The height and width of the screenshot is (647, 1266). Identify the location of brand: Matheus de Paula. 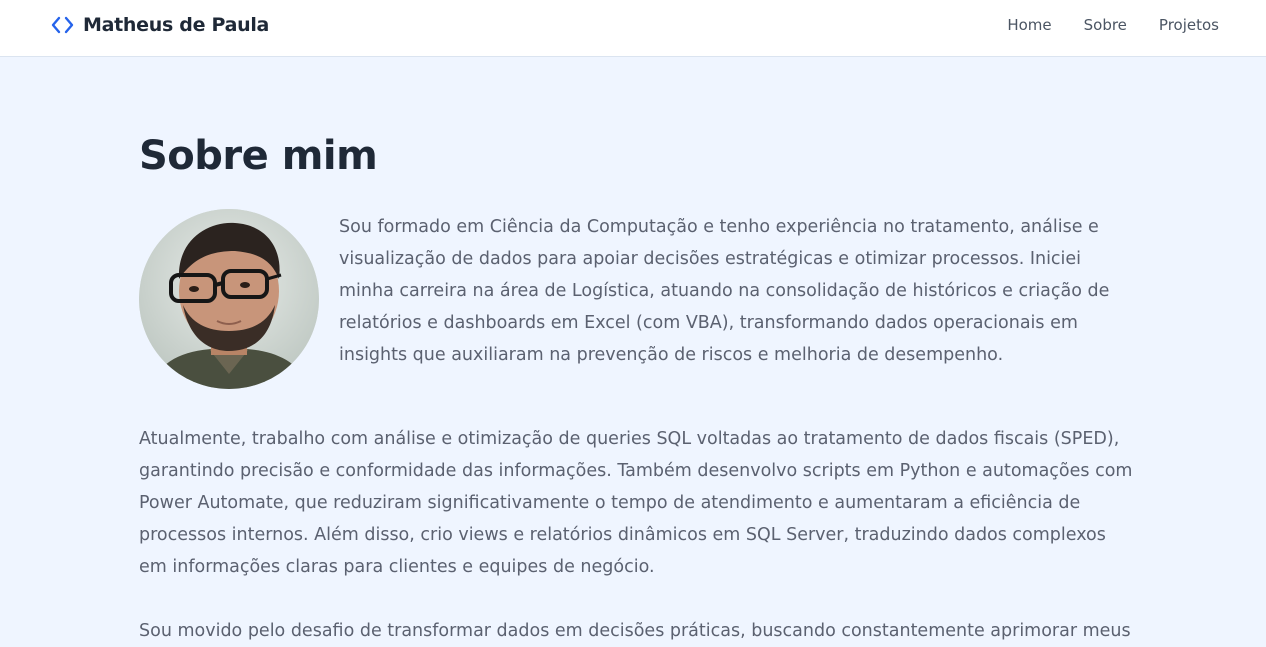
(159, 25).